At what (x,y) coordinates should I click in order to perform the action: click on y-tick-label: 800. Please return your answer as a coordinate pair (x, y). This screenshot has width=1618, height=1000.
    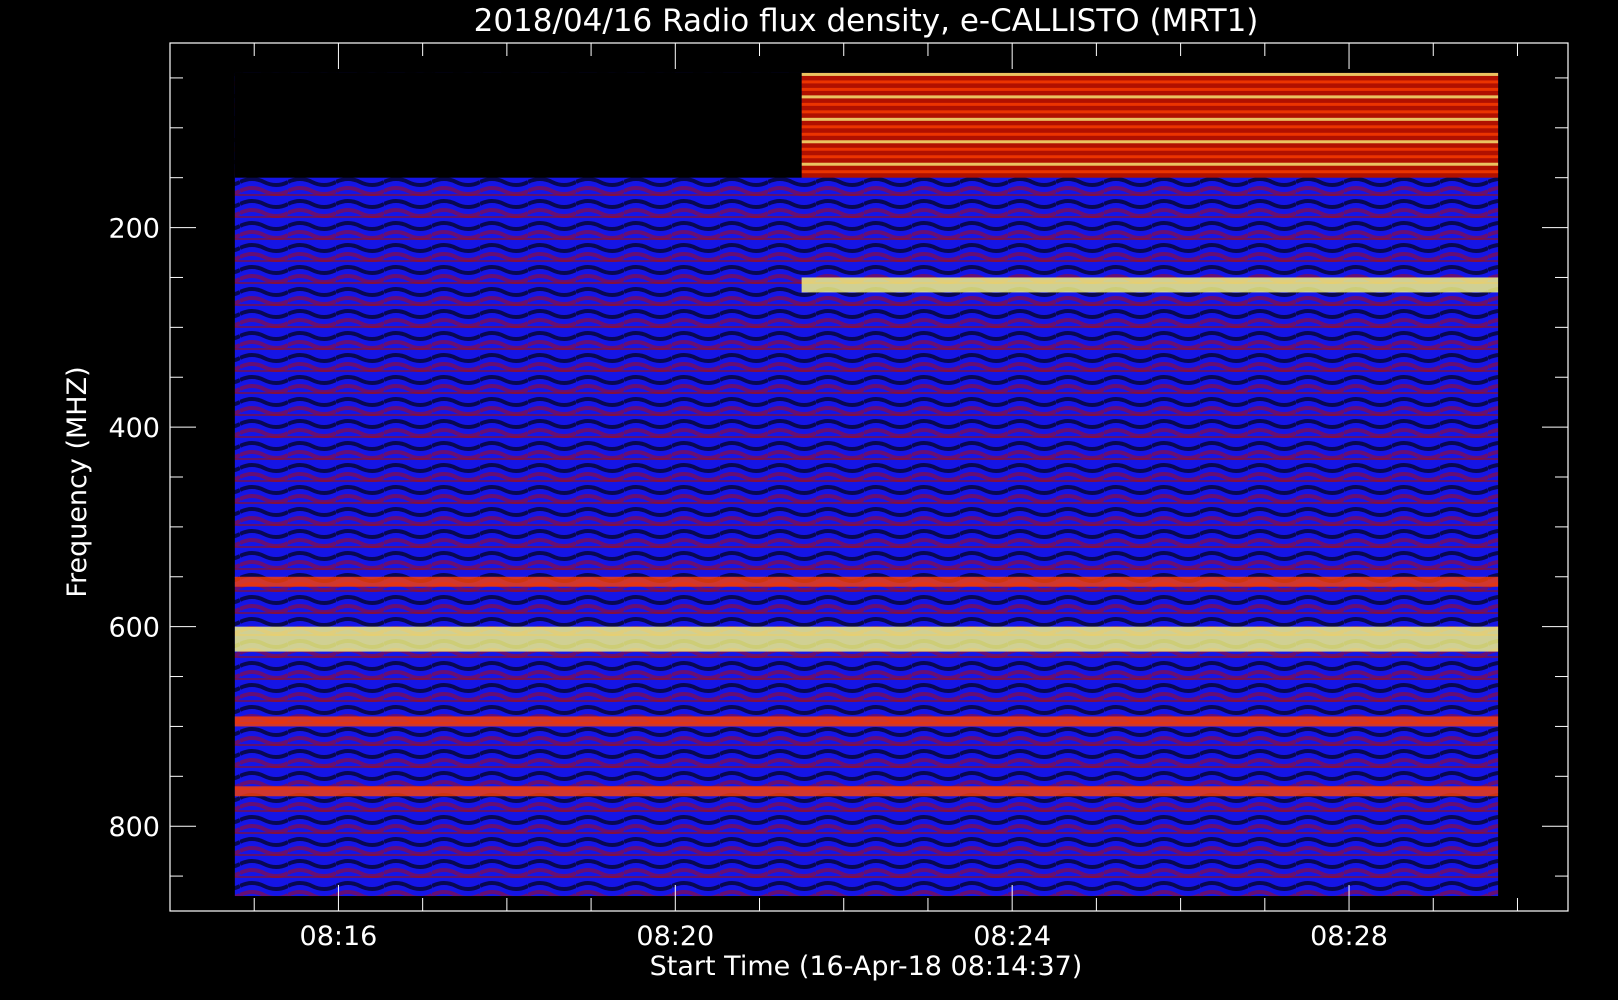
    Looking at the image, I should click on (134, 827).